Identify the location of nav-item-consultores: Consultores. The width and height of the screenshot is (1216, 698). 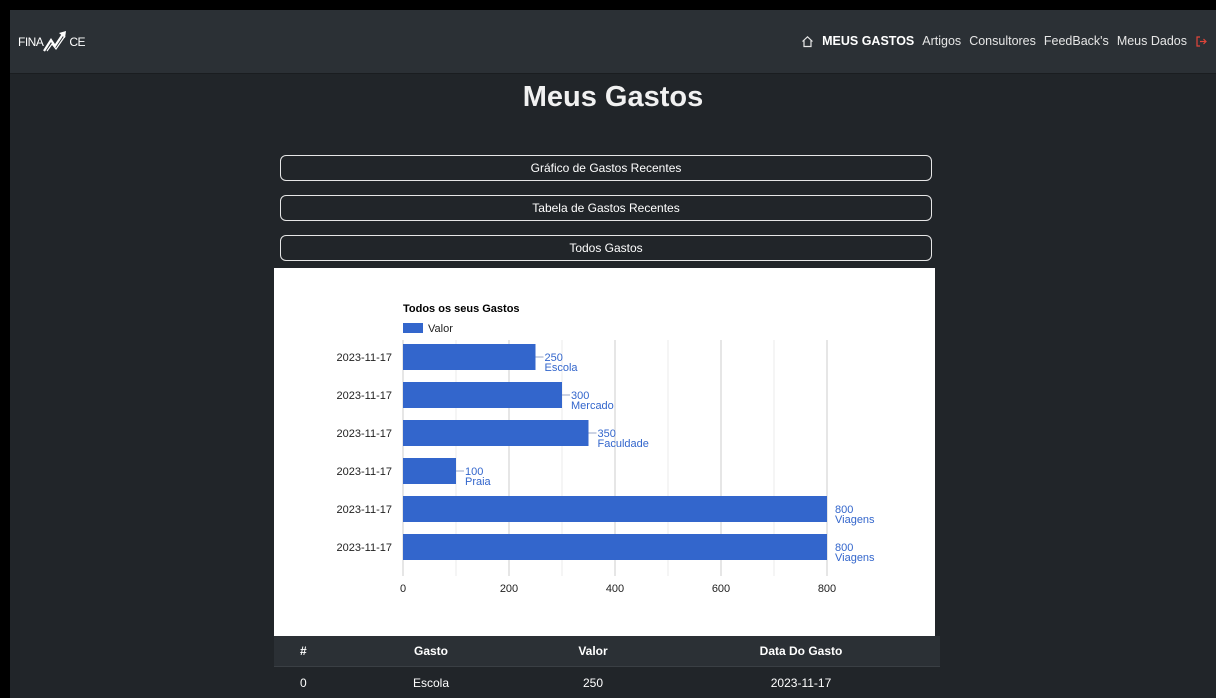
(1002, 41).